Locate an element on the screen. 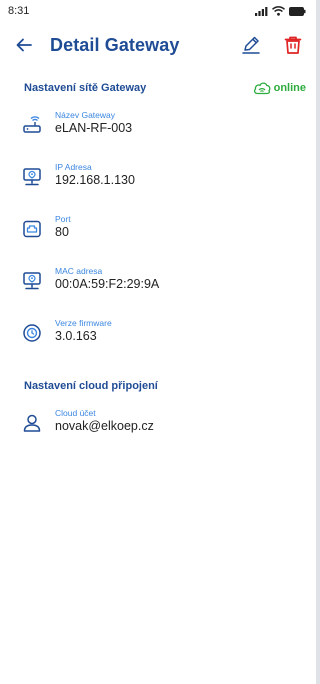  delete-button is located at coordinates (293, 45).